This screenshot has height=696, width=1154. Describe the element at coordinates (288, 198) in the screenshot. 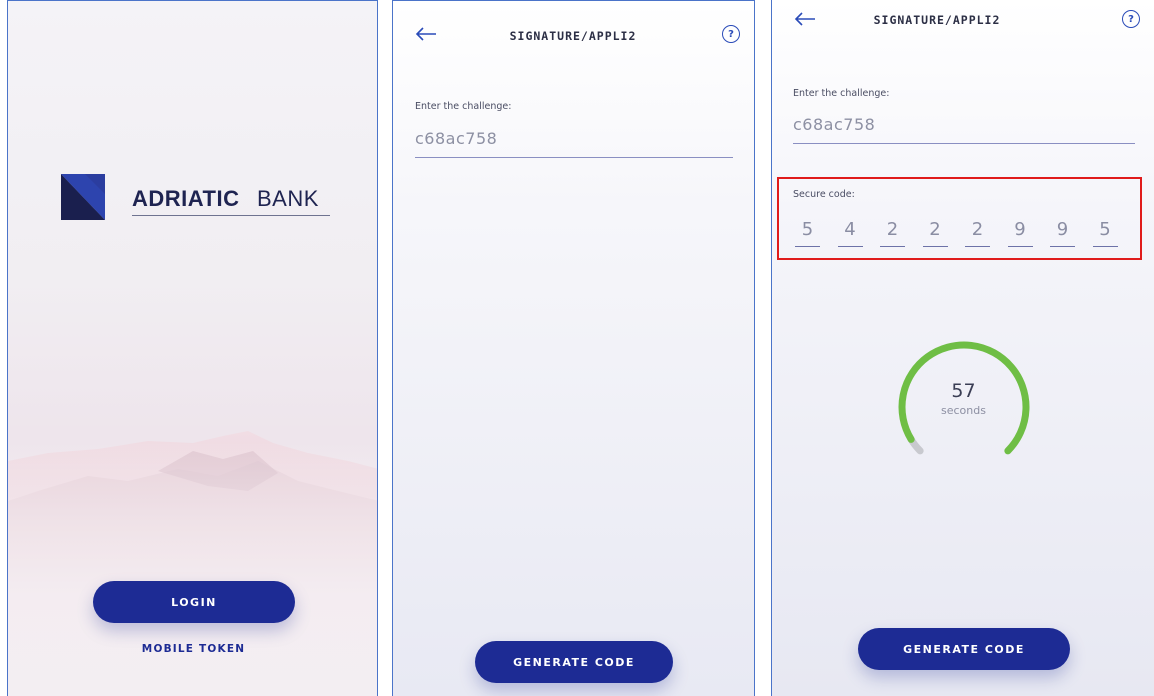

I see `brand-name-regular: BANK` at that location.